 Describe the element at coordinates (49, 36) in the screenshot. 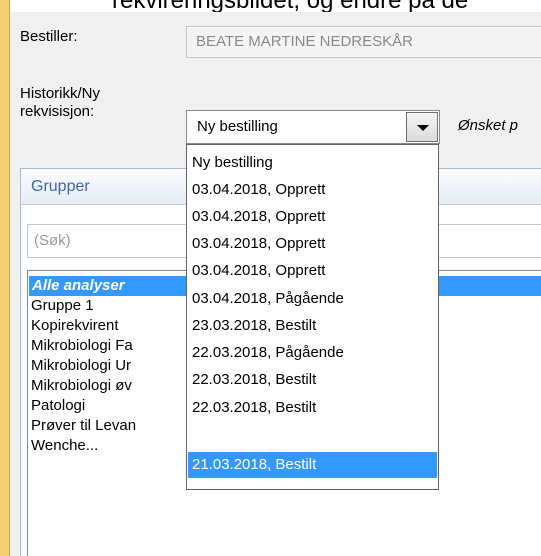

I see `bestiller-label: Bestiller:` at that location.